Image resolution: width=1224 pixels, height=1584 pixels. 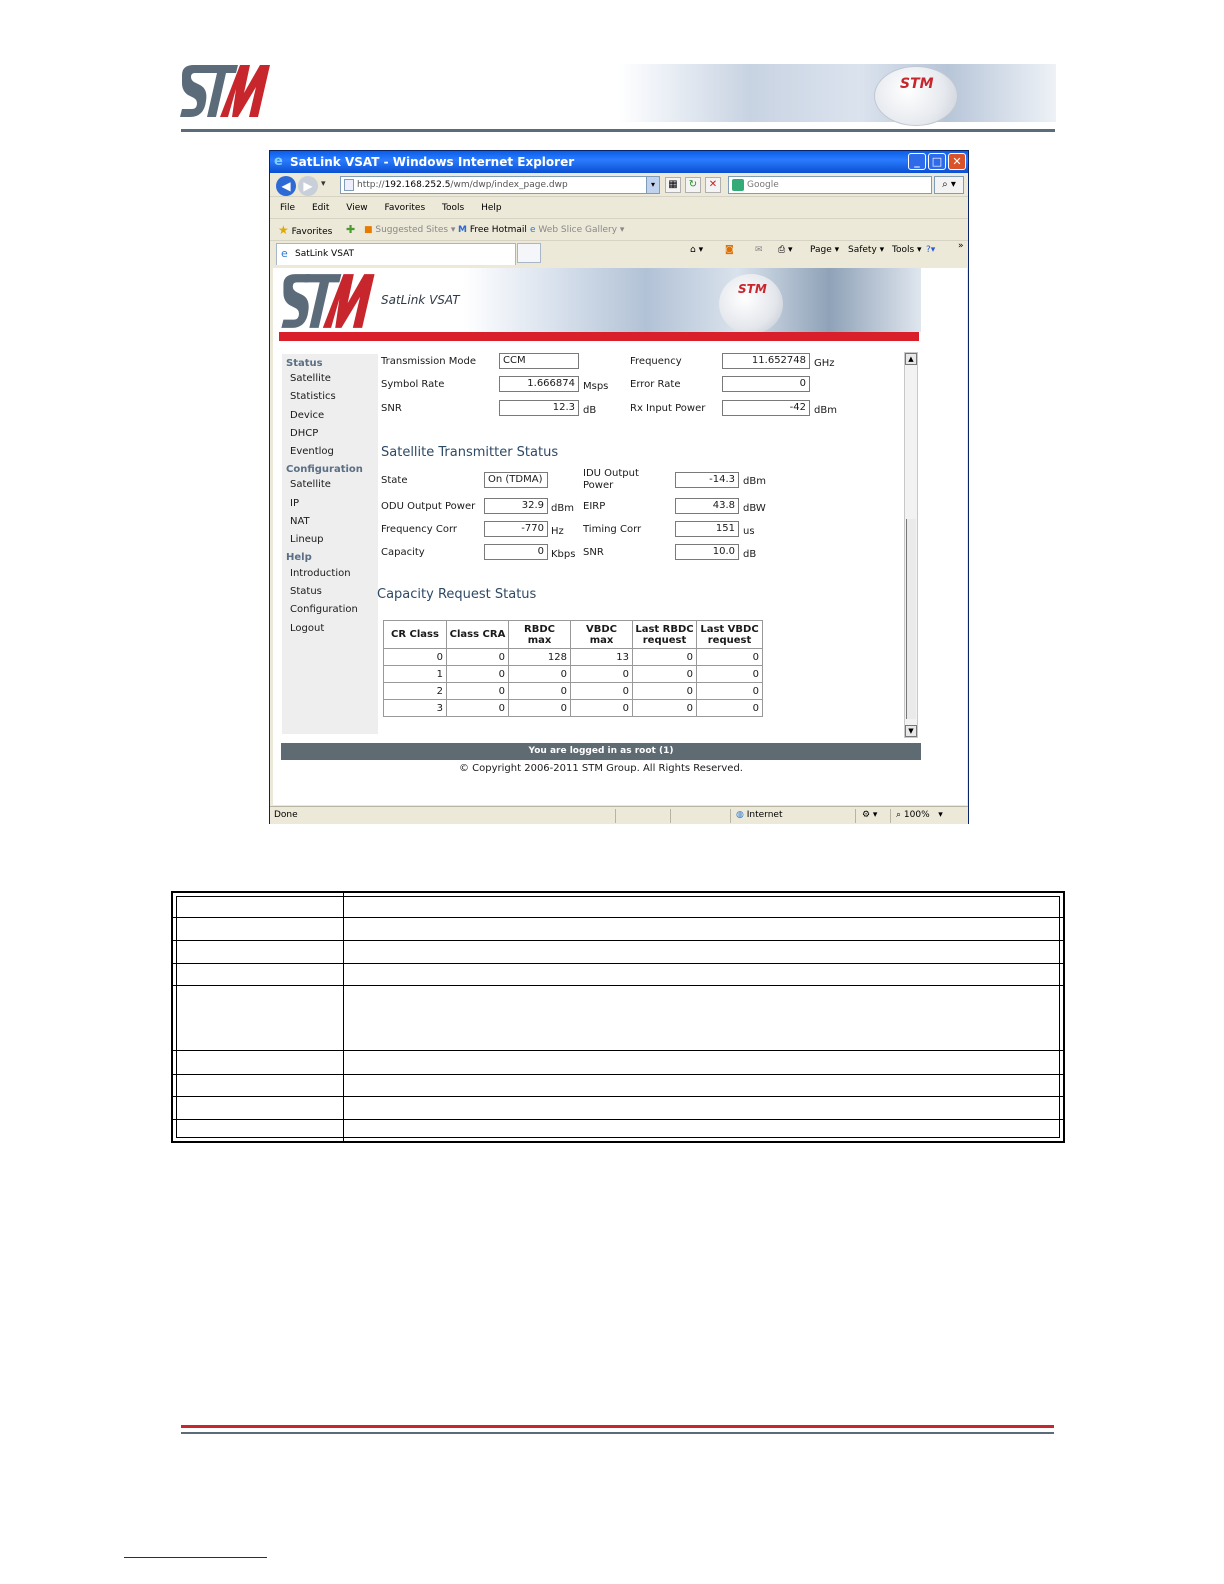 What do you see at coordinates (618, 1017) in the screenshot?
I see `document-table` at bounding box center [618, 1017].